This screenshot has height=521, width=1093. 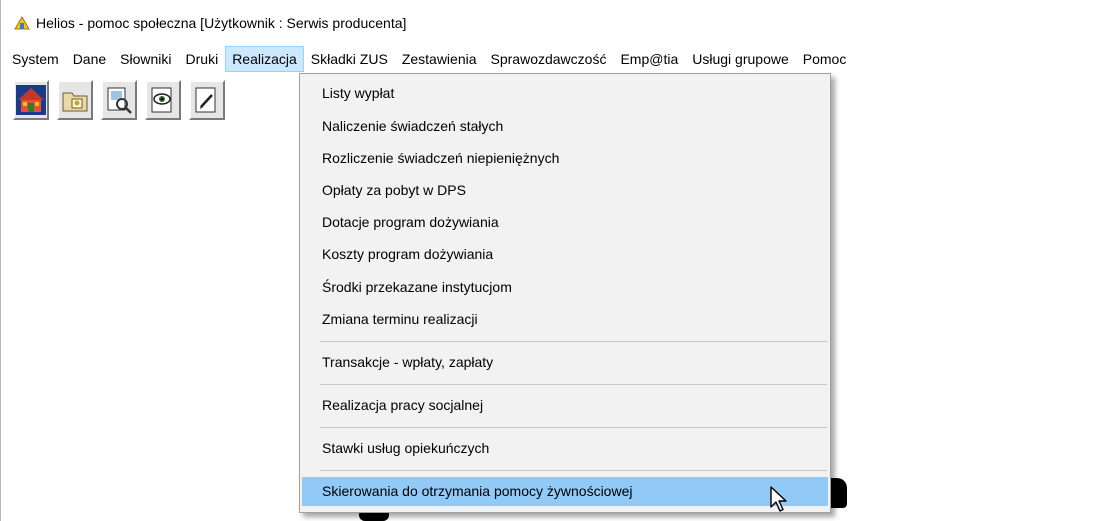 I want to click on toolbar, so click(x=119, y=104).